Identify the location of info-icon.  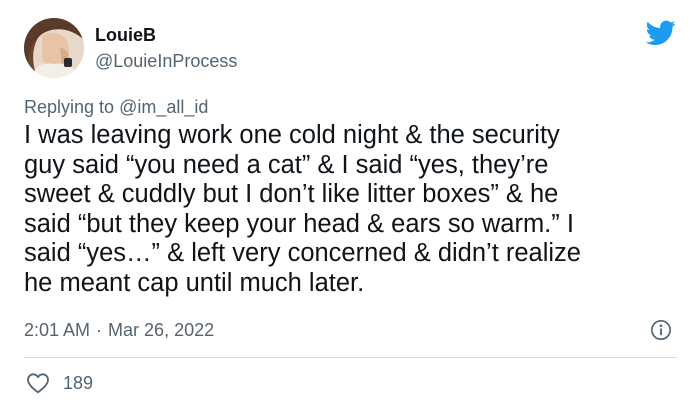
(661, 330).